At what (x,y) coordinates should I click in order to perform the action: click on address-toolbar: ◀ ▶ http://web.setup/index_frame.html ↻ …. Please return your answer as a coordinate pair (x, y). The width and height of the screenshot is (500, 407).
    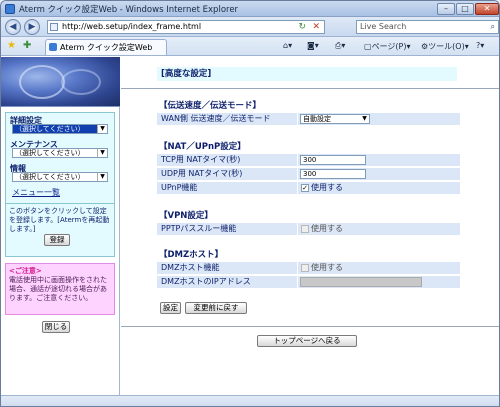
    Looking at the image, I should click on (250, 27).